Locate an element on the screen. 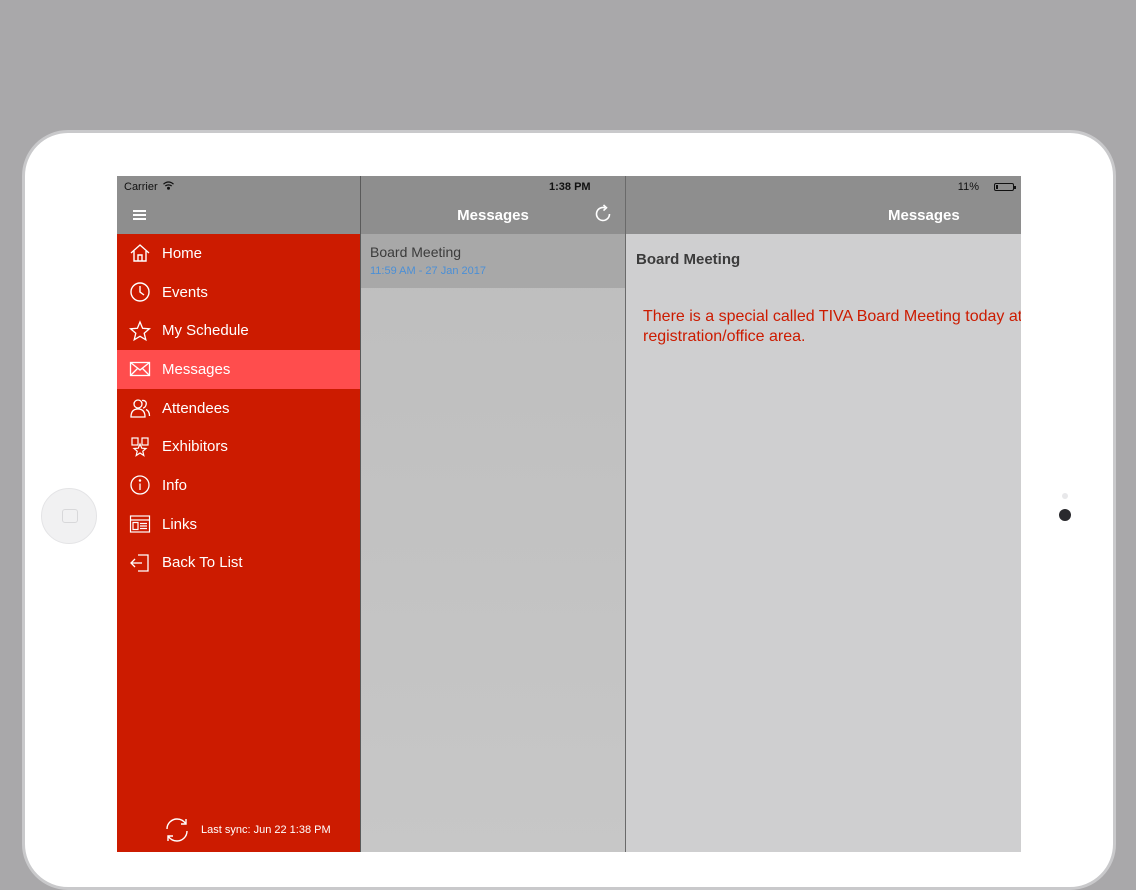 The height and width of the screenshot is (890, 1136). sidebar-item-my-schedule: My Schedule is located at coordinates (238, 330).